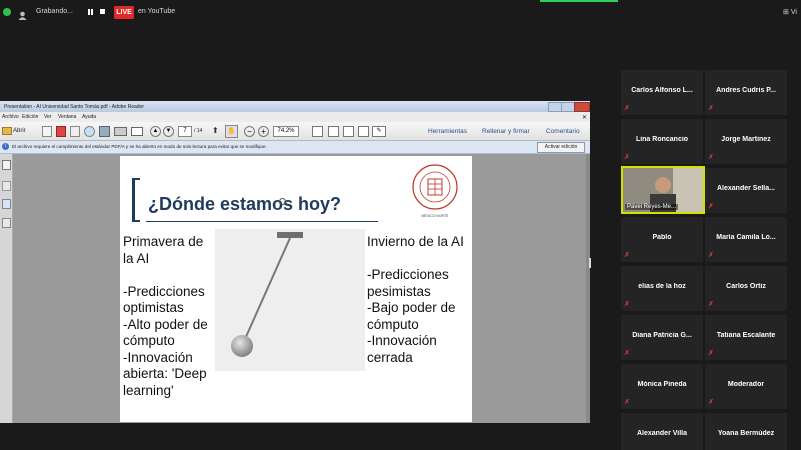 Image resolution: width=801 pixels, height=450 pixels. What do you see at coordinates (563, 131) in the screenshot?
I see `comment-button: Comentario` at bounding box center [563, 131].